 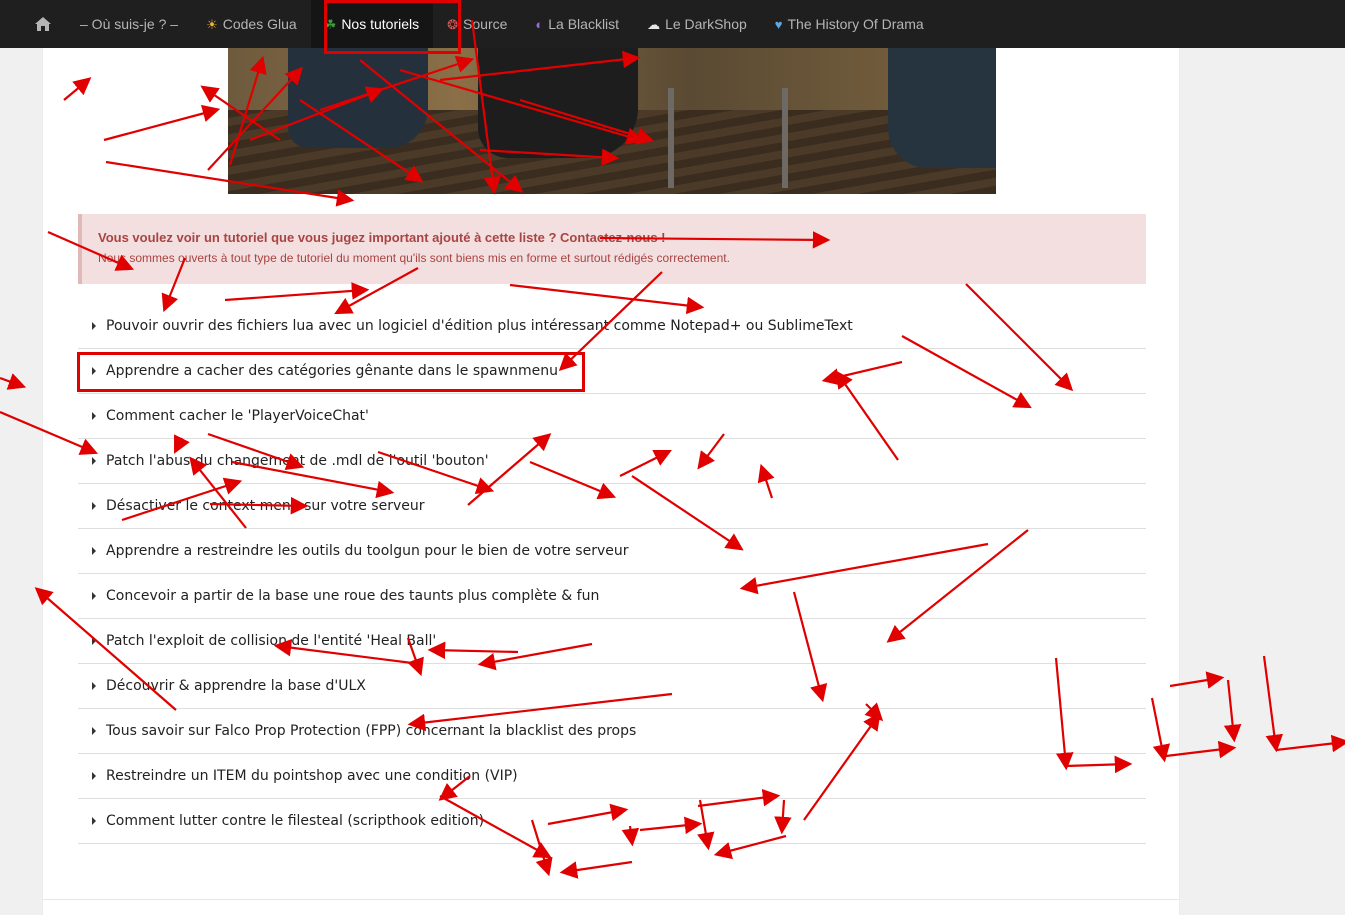 What do you see at coordinates (706, 24) in the screenshot?
I see `nav-item-label: Le DarkShop` at bounding box center [706, 24].